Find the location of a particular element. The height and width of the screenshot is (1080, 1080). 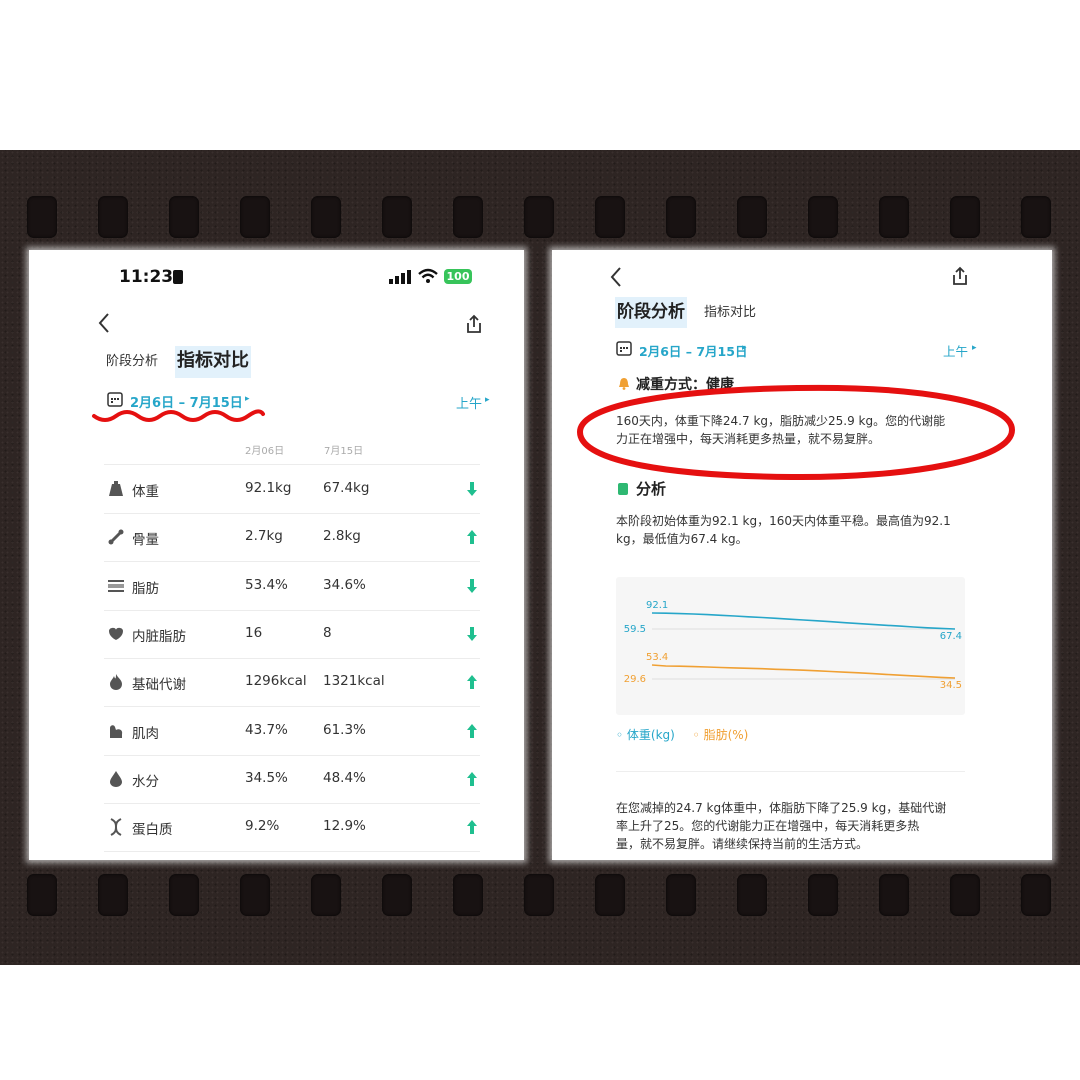

series-end-label: 67.4 is located at coordinates (951, 636).